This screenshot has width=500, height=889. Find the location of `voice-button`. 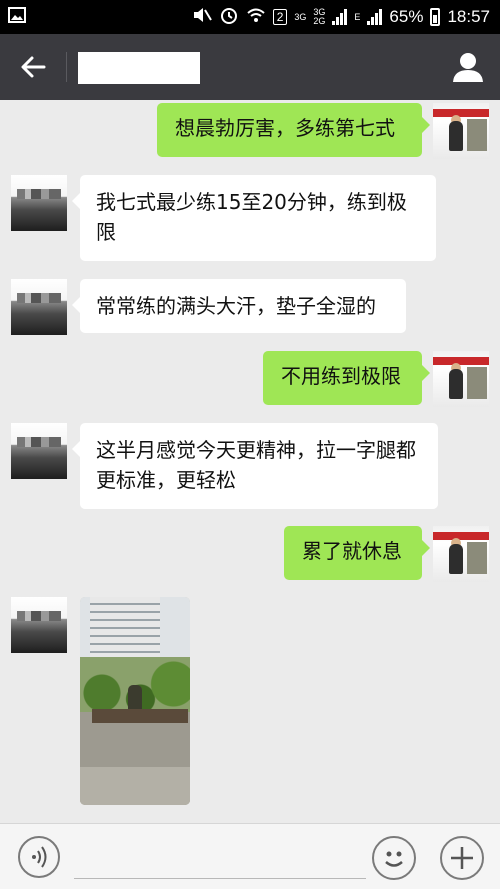

voice-button is located at coordinates (39, 857).